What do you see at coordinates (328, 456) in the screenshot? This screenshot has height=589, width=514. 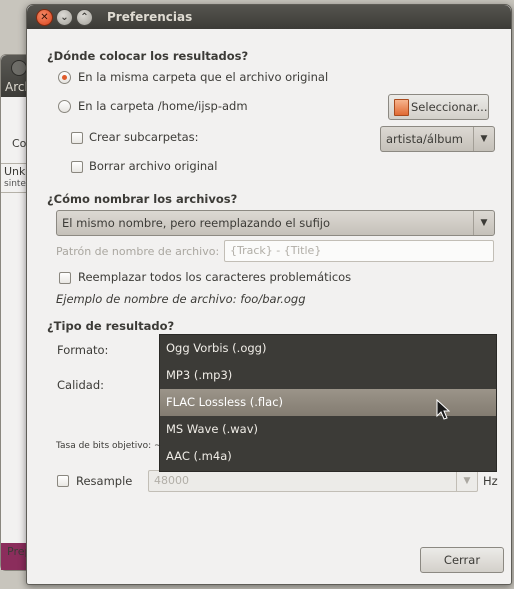 I see `format-option-aac: AAC (.m4a)` at bounding box center [328, 456].